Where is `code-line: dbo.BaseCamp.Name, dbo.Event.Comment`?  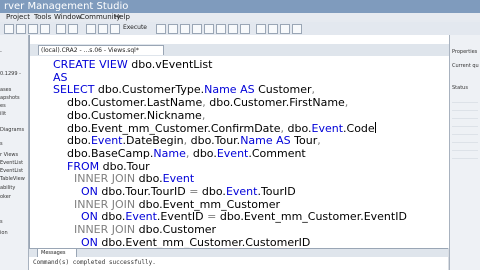 code-line: dbo.BaseCamp.Name, dbo.Event.Comment is located at coordinates (179, 153).